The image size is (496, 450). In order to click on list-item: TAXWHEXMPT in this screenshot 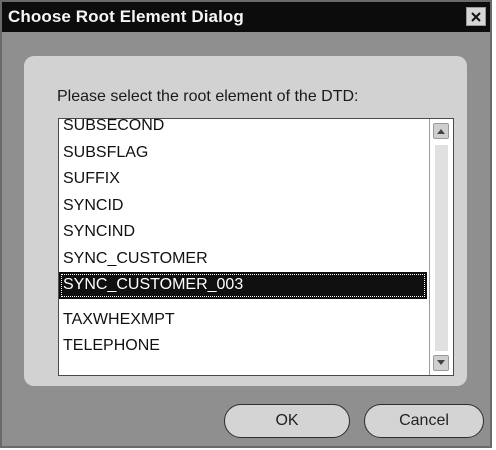, I will do `click(243, 320)`.